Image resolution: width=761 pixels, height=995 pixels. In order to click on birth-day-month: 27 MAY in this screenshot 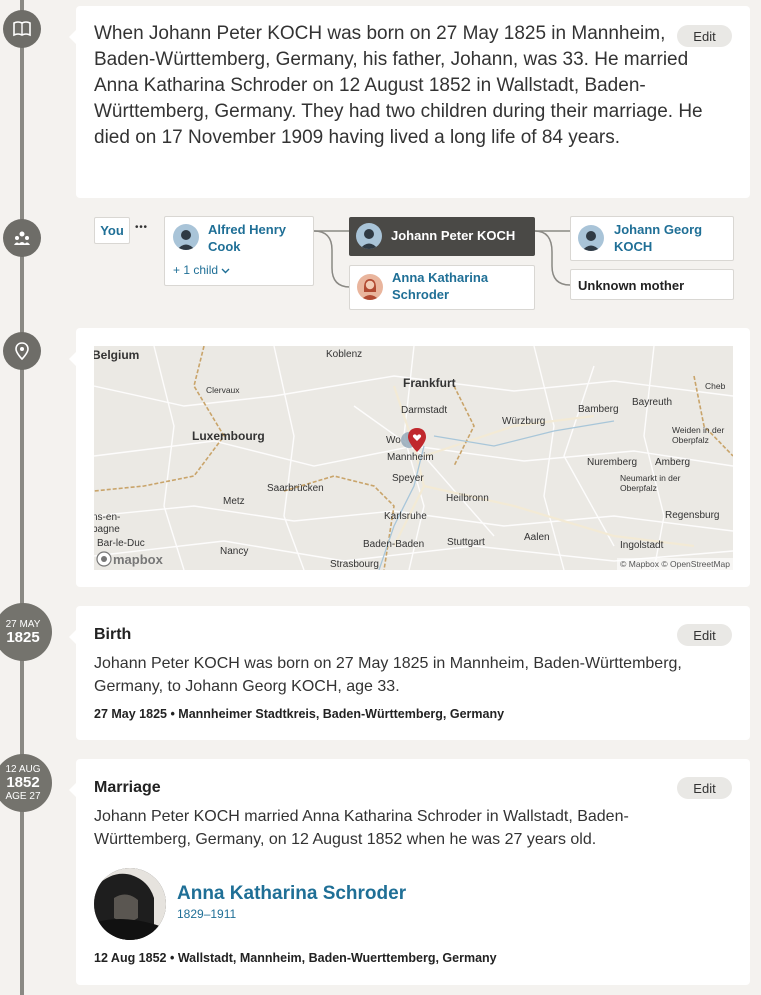, I will do `click(23, 624)`.